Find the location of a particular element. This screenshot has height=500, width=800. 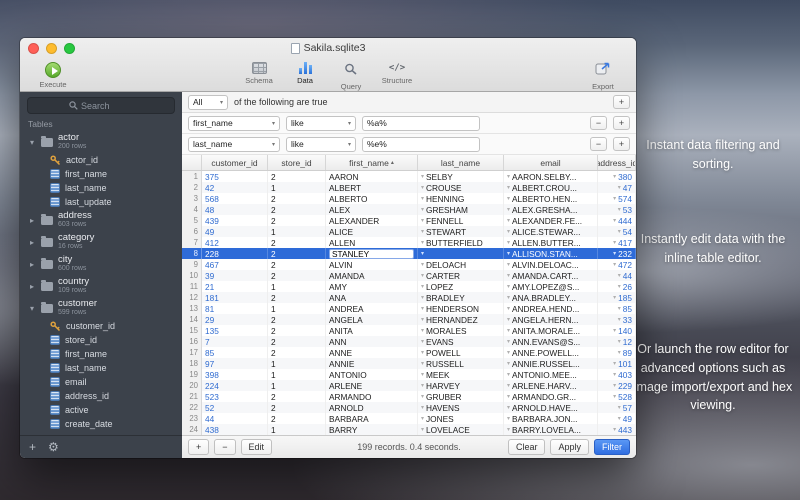

row-number: 4 is located at coordinates (192, 209).